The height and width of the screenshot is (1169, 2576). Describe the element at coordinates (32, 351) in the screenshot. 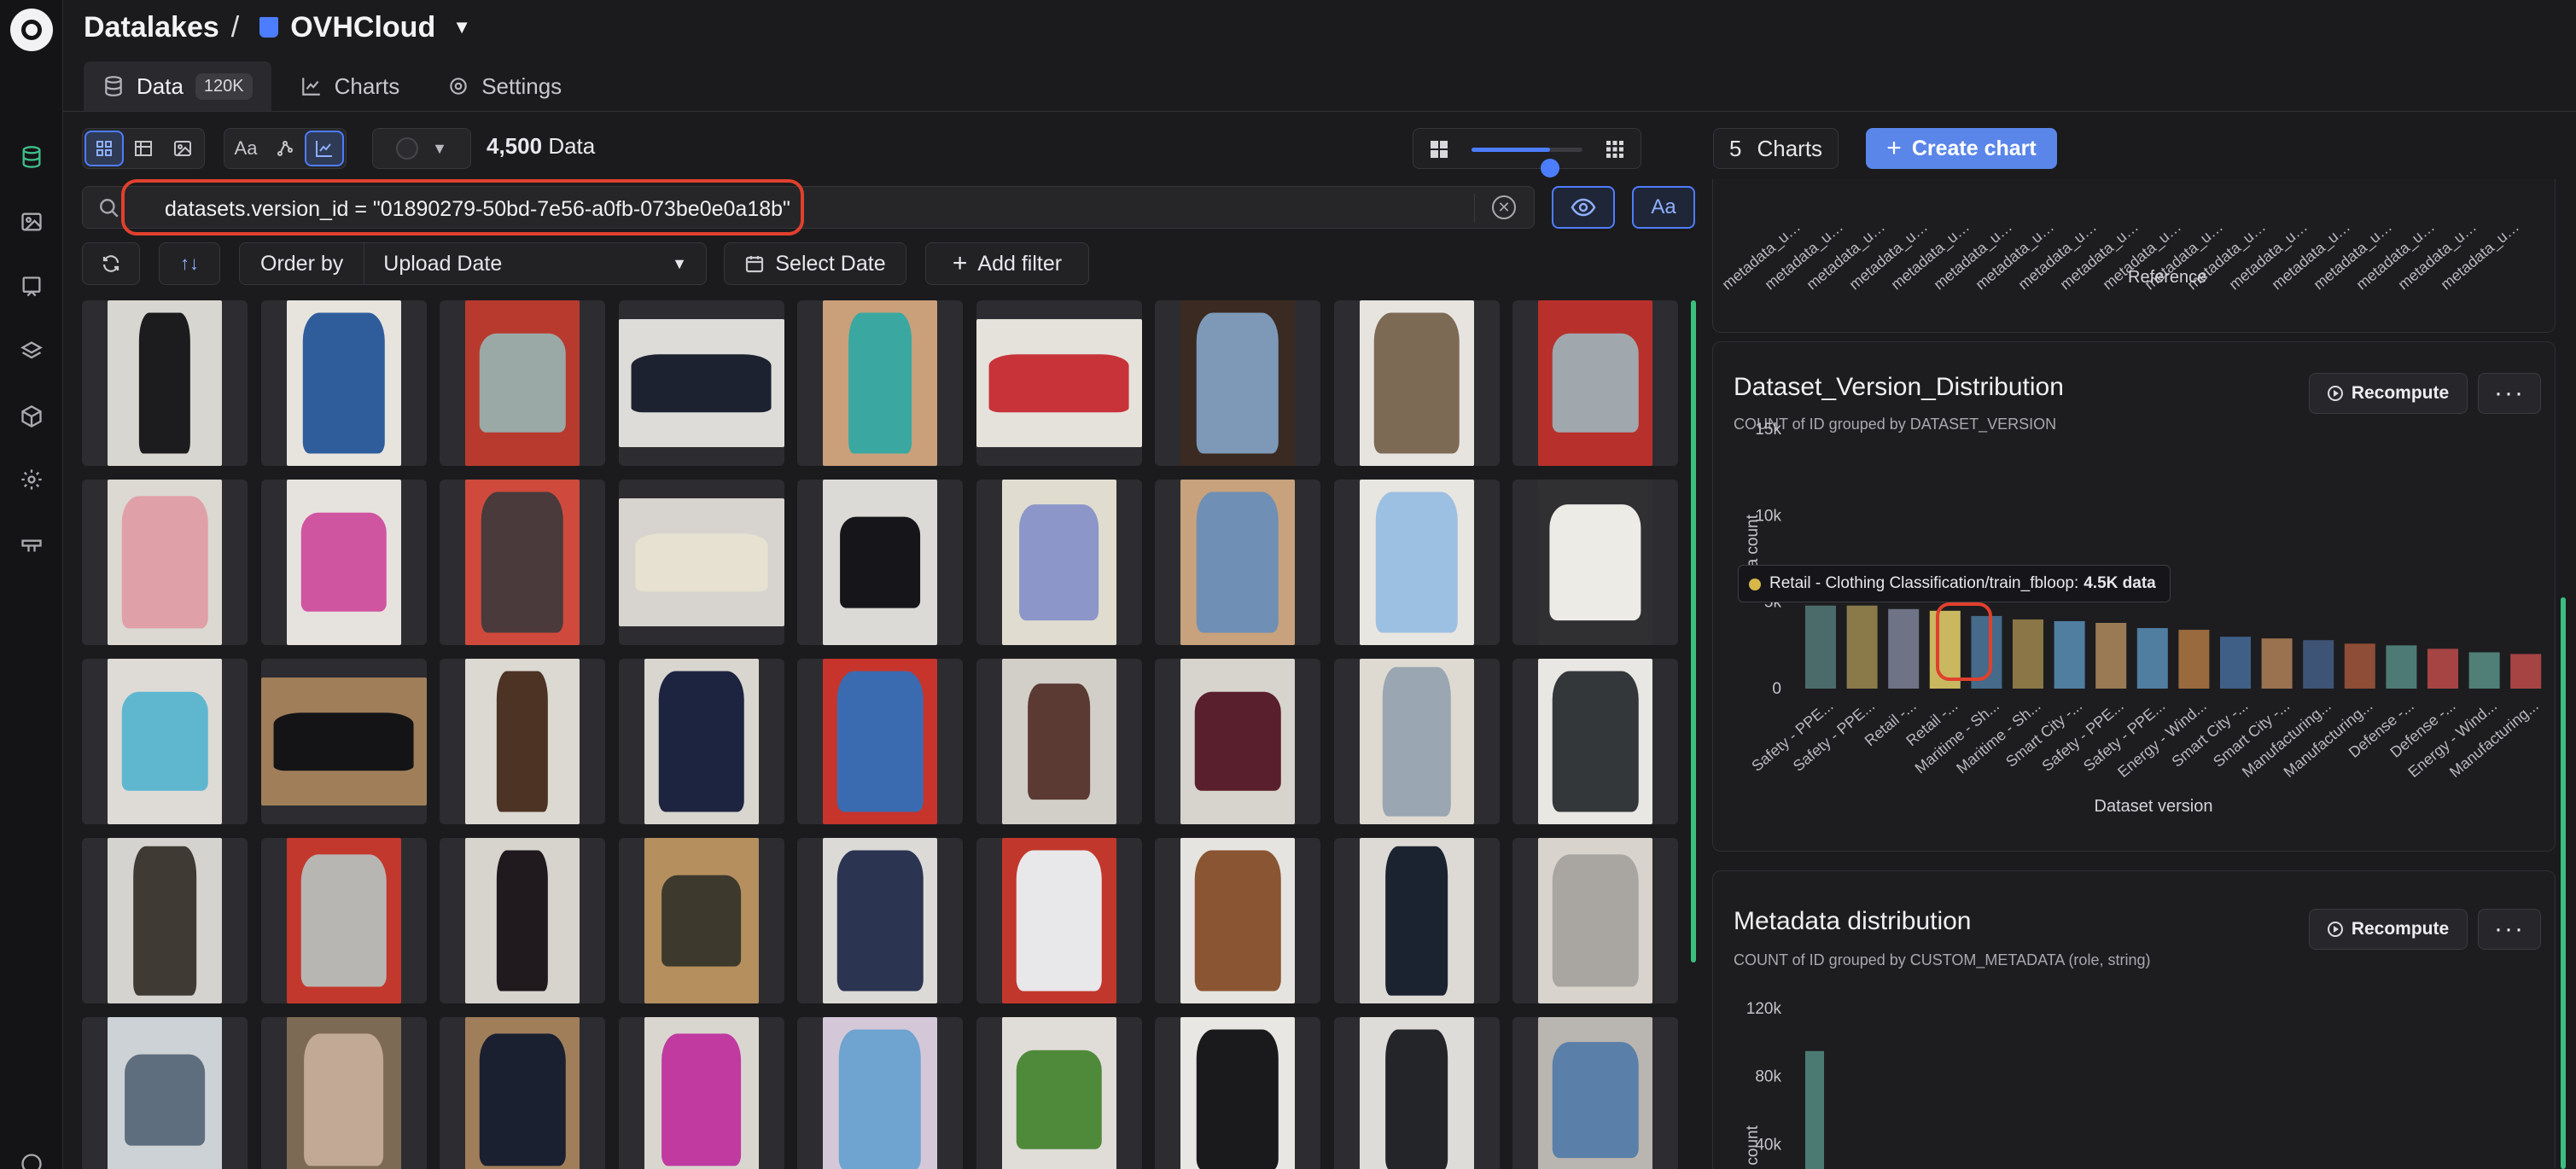

I see `layers-icon` at that location.